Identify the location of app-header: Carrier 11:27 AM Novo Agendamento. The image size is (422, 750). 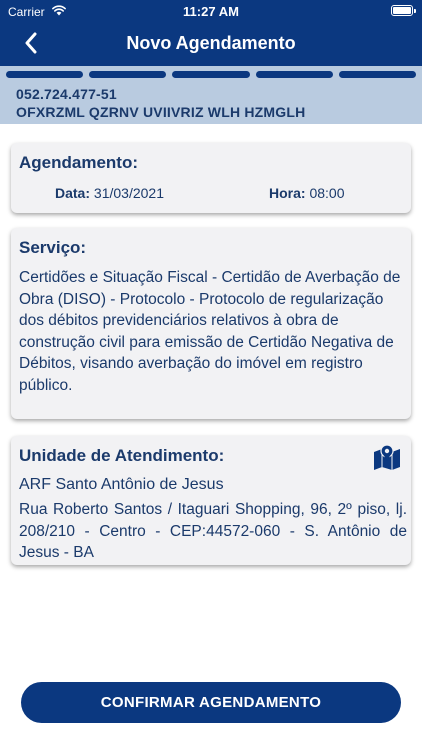
(211, 33).